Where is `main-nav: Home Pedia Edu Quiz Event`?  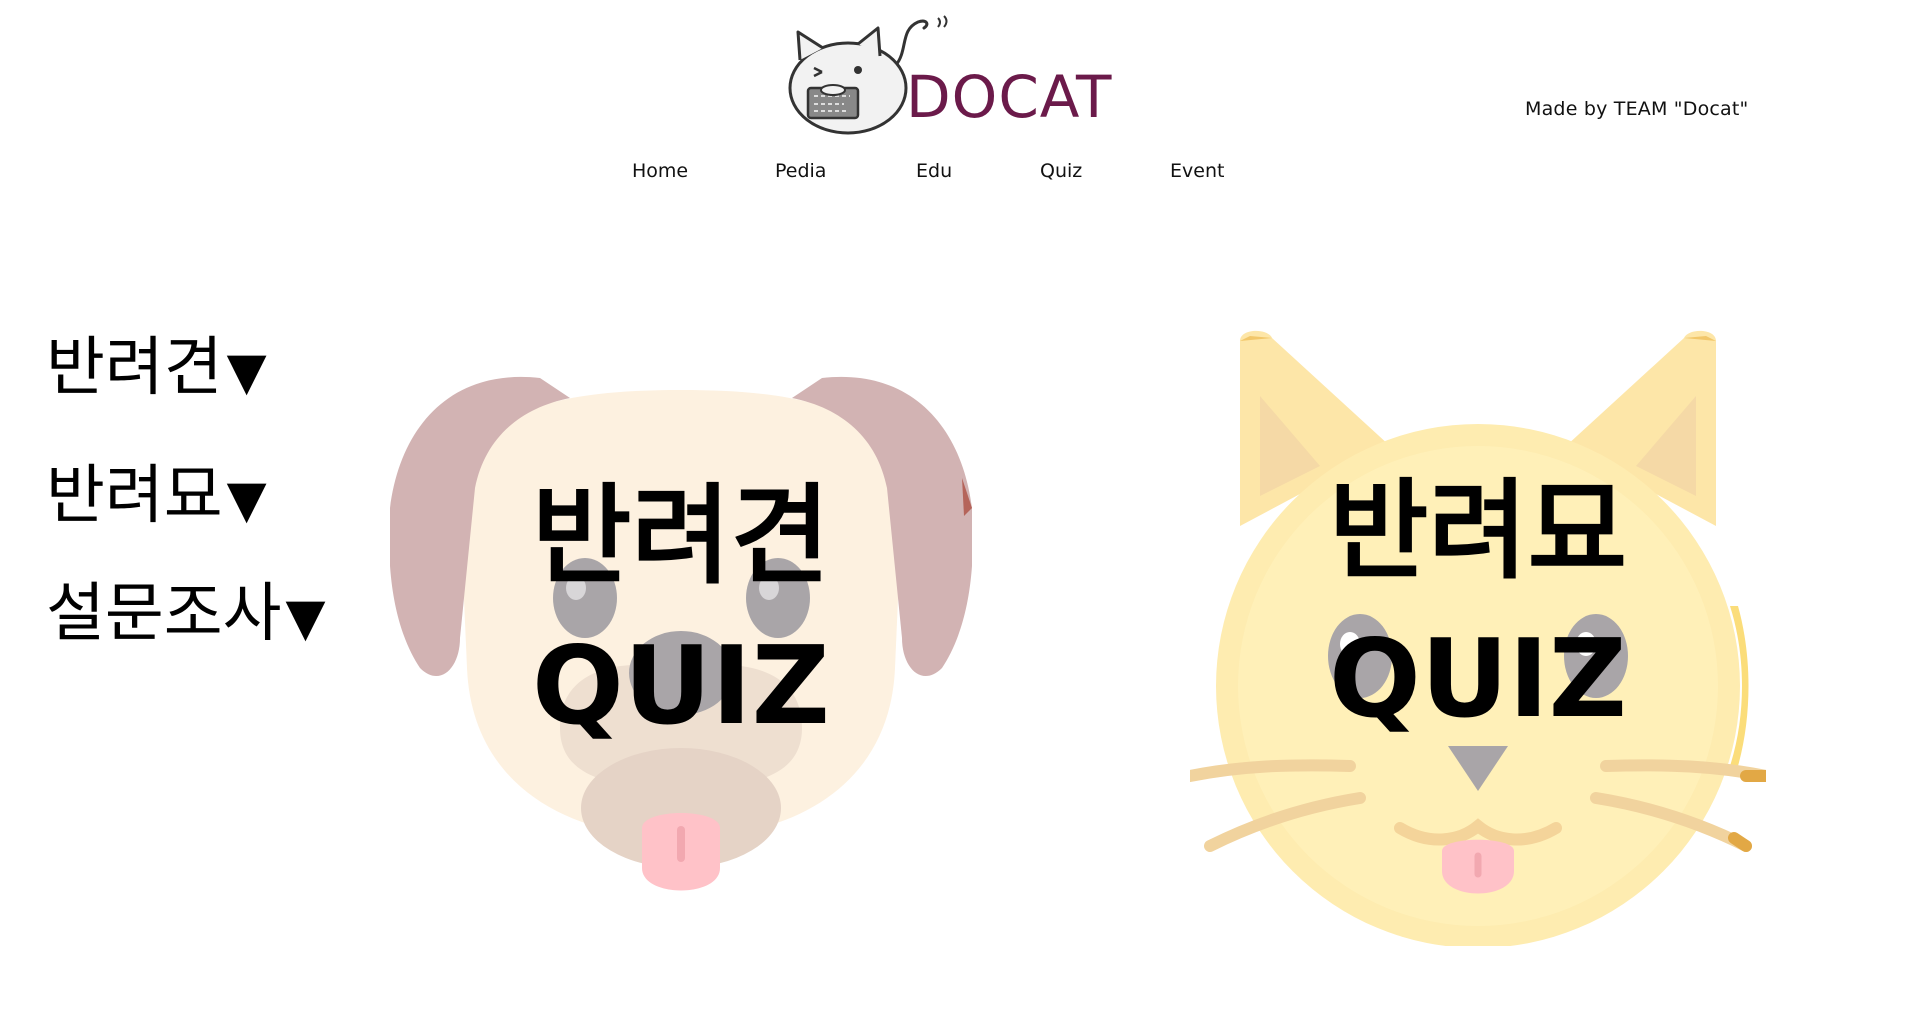 main-nav: Home Pedia Edu Quiz Event is located at coordinates (960, 175).